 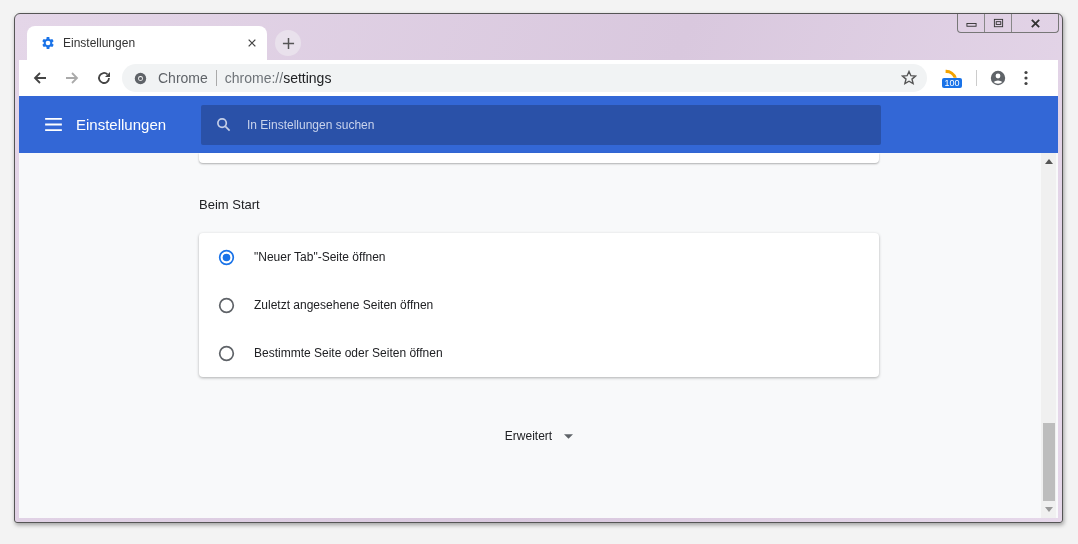 I want to click on restore-icon, so click(x=998, y=23).